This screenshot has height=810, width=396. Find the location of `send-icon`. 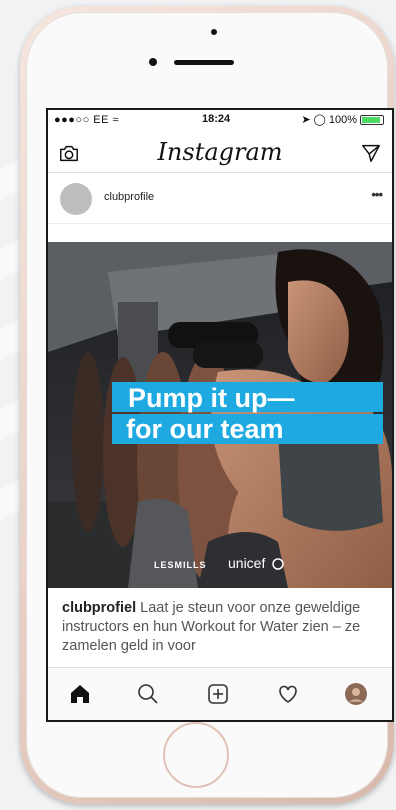

send-icon is located at coordinates (371, 153).